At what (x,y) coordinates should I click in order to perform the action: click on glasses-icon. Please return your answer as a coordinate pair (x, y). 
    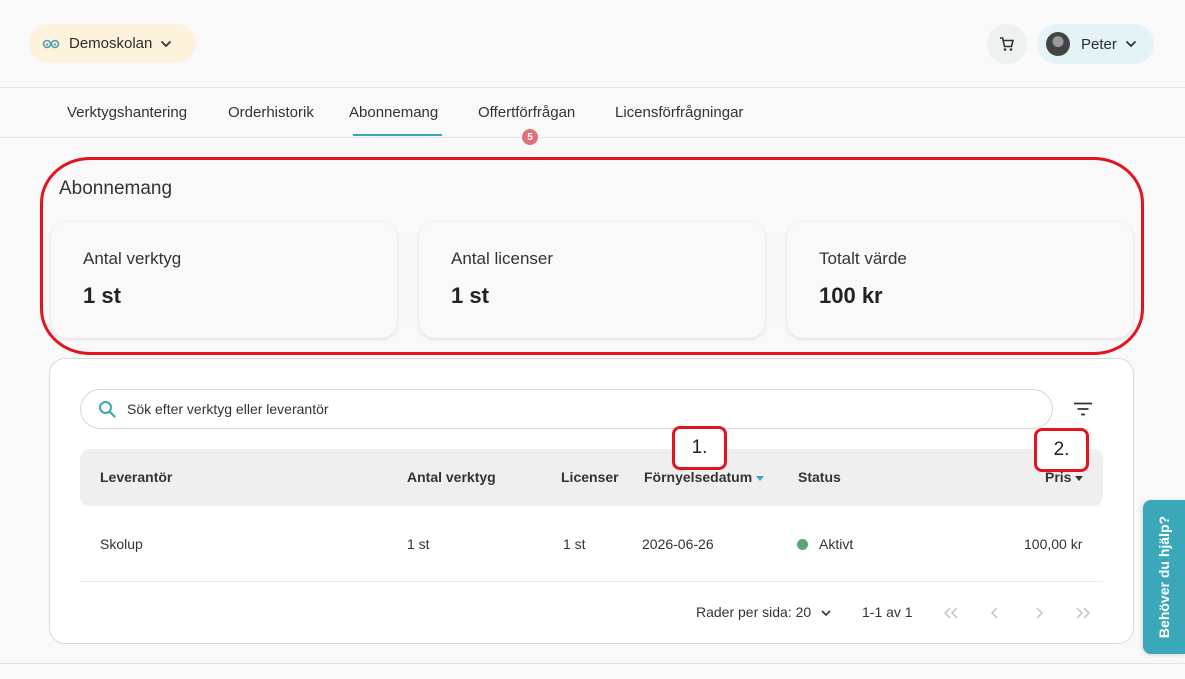
    Looking at the image, I should click on (51, 43).